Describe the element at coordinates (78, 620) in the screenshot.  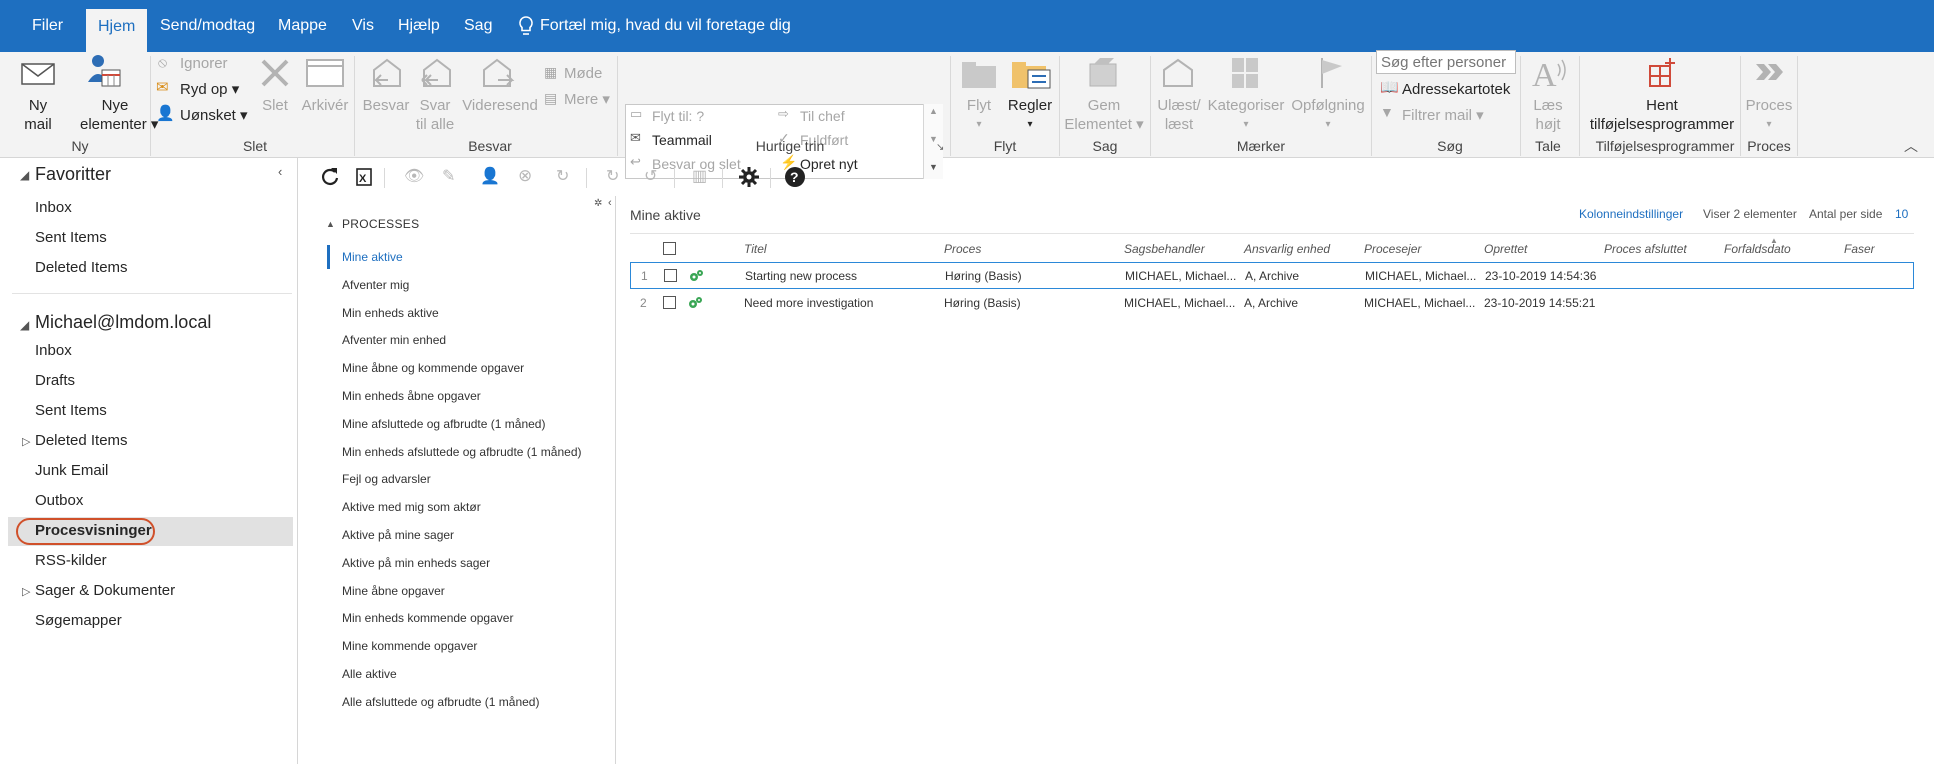
I see `folder-item: Søgemapper` at that location.